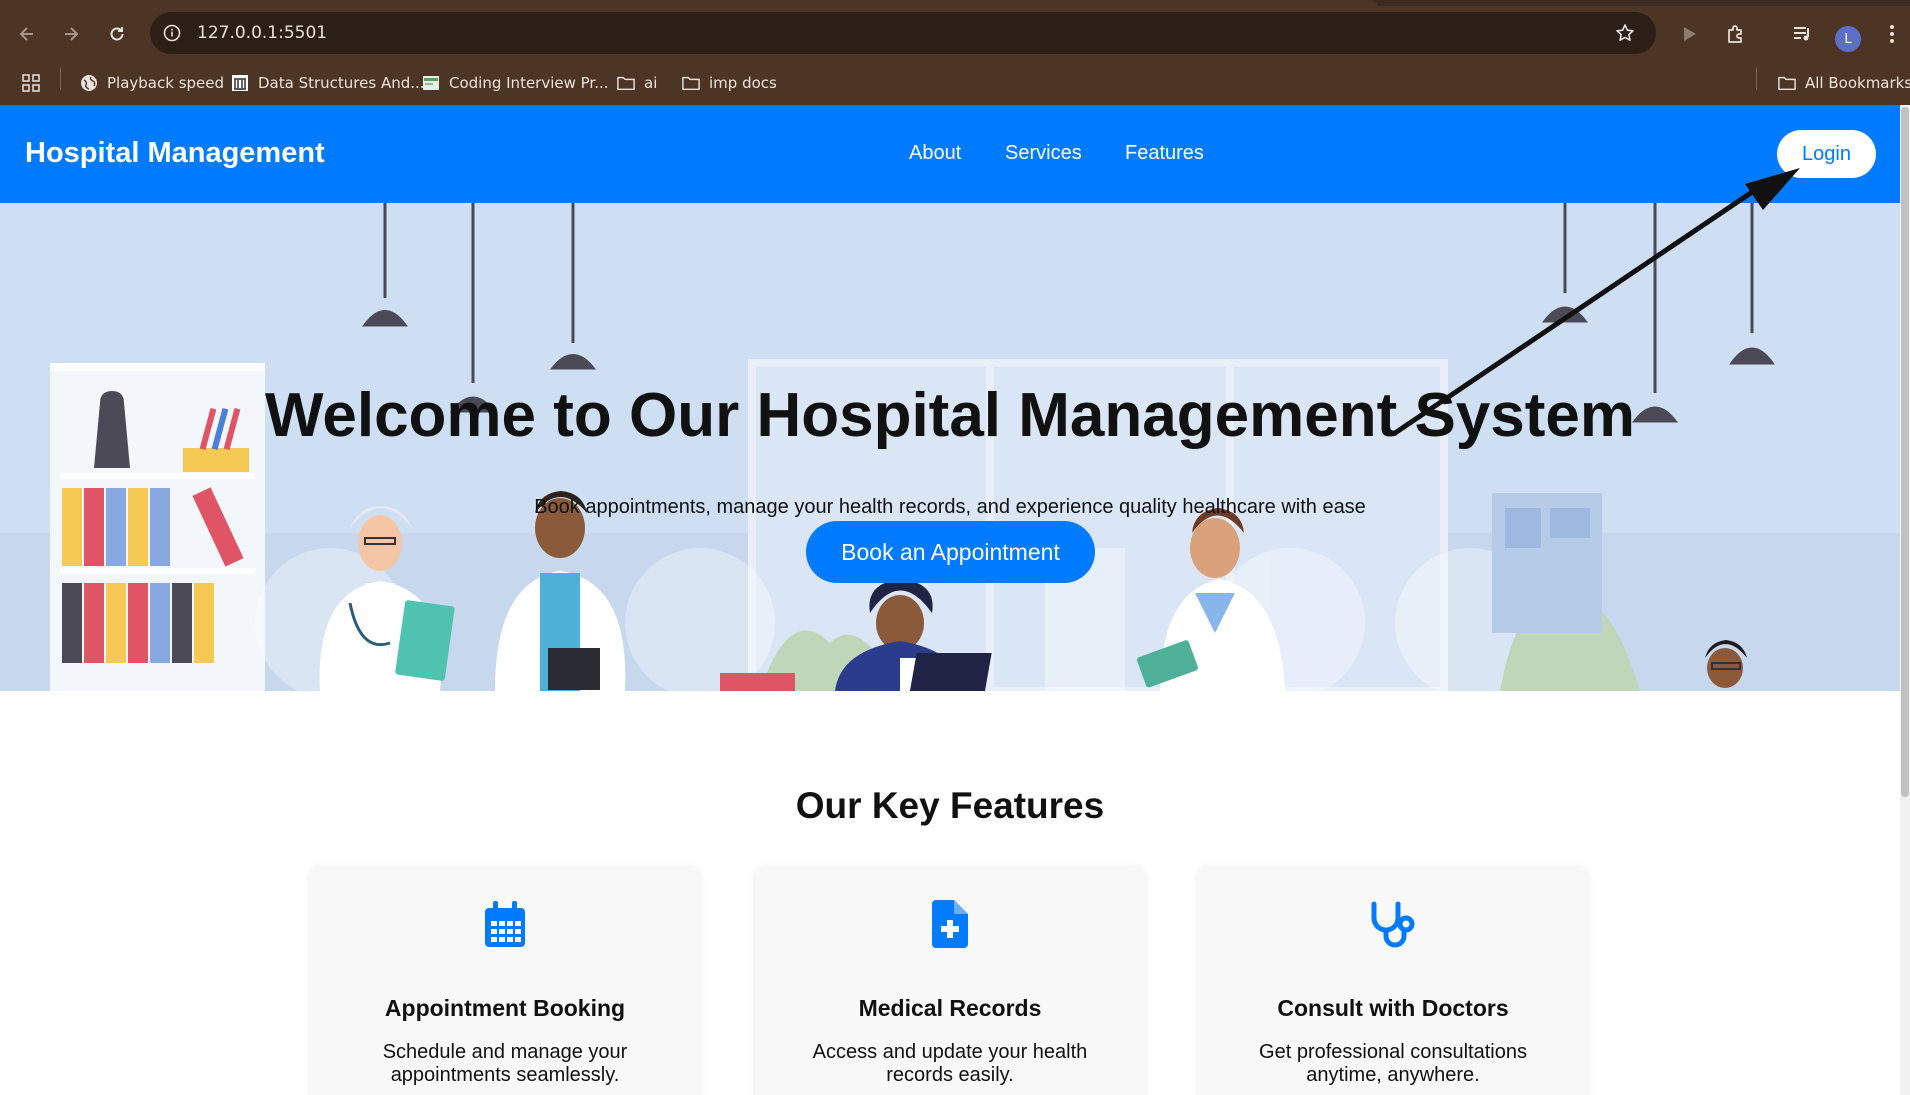  I want to click on medical-file-icon, so click(950, 925).